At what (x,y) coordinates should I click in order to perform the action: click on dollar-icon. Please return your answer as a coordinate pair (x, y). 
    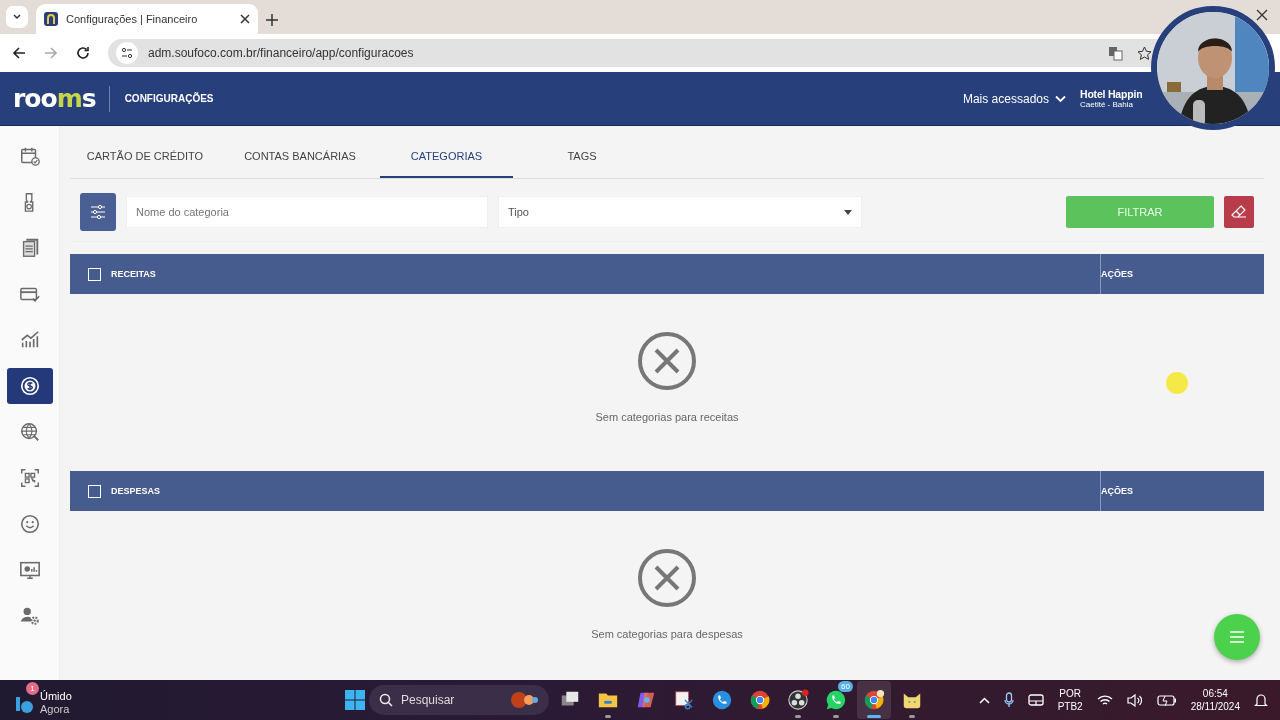
    Looking at the image, I should click on (29, 386).